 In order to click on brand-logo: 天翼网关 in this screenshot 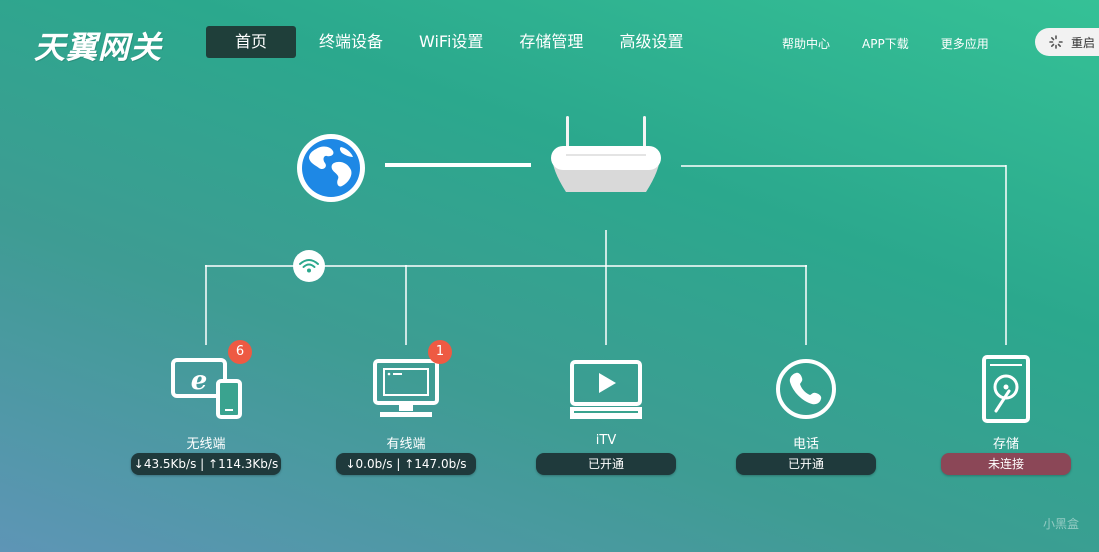, I will do `click(98, 48)`.